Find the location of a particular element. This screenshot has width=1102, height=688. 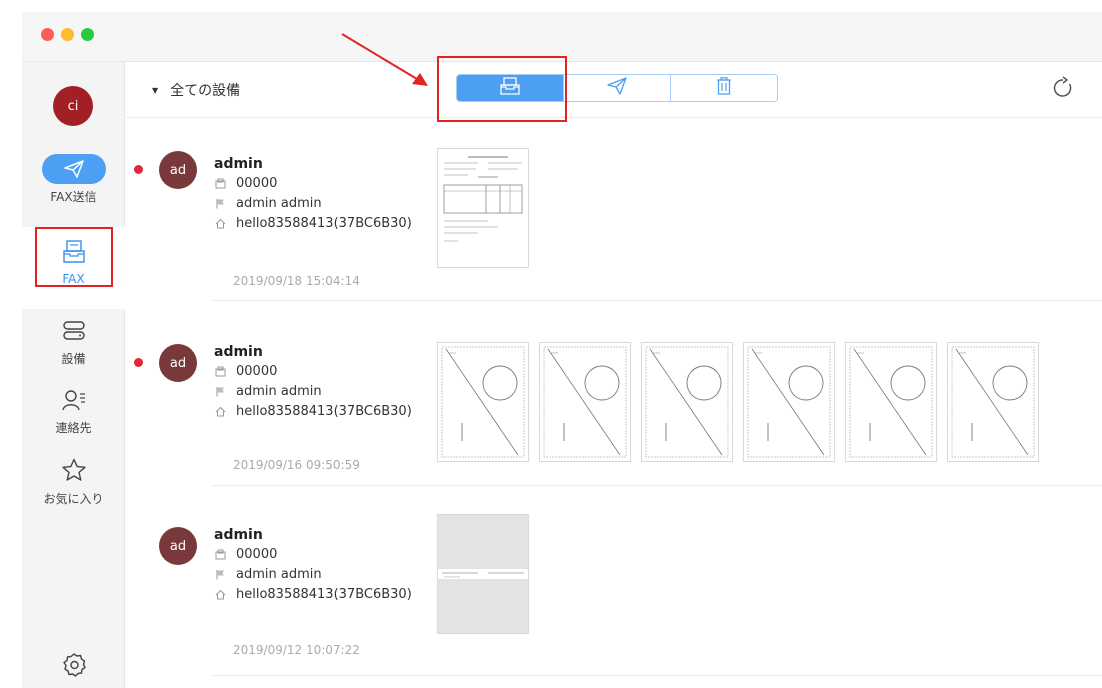

annotation-box-fax is located at coordinates (74, 257).